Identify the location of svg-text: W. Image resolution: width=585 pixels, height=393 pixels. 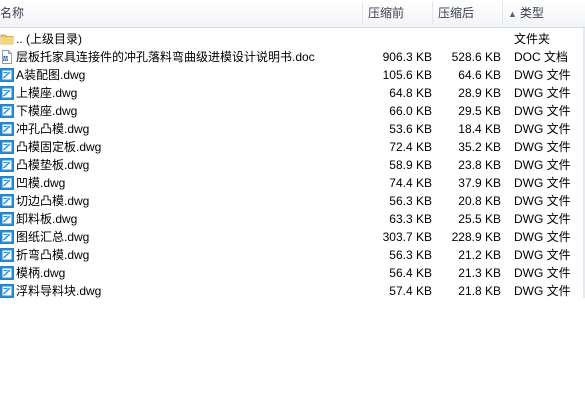
(5, 59).